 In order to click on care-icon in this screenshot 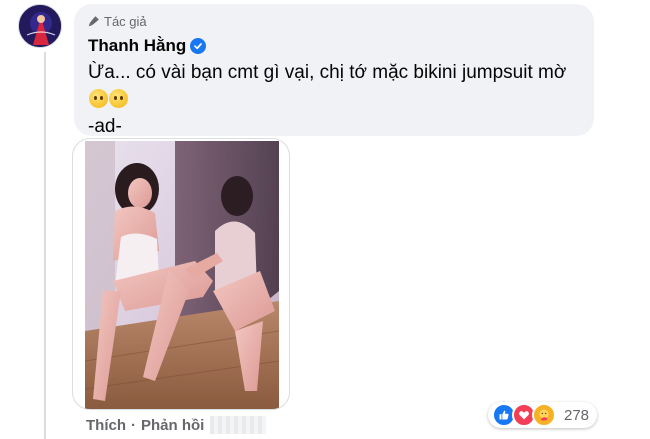, I will do `click(544, 415)`.